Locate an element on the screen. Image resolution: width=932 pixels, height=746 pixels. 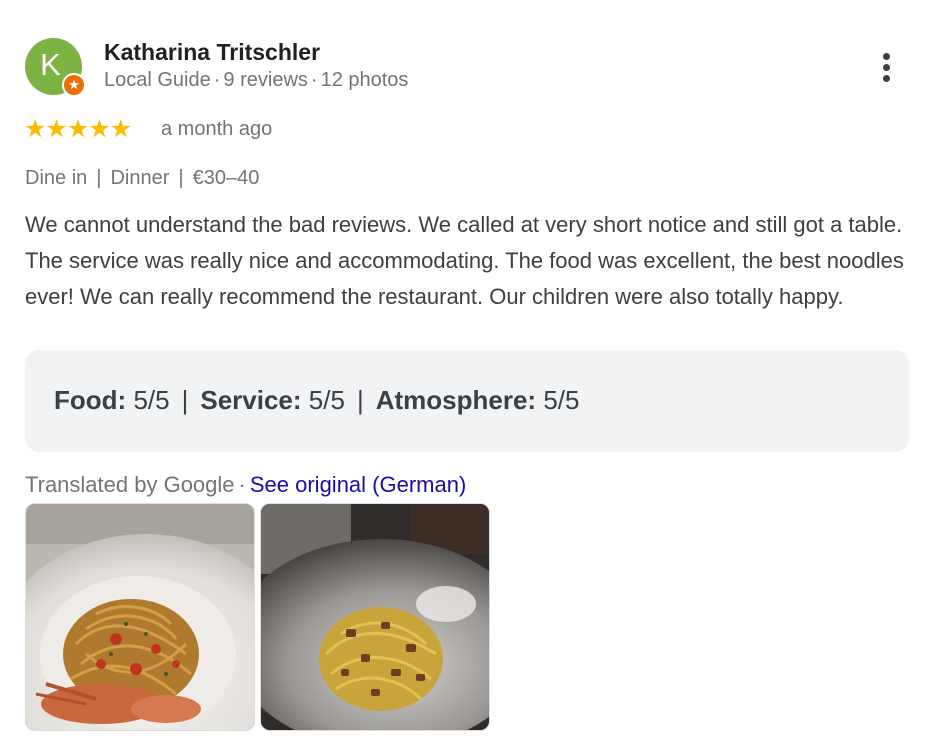
tag-meal: Dinner is located at coordinates (140, 178).